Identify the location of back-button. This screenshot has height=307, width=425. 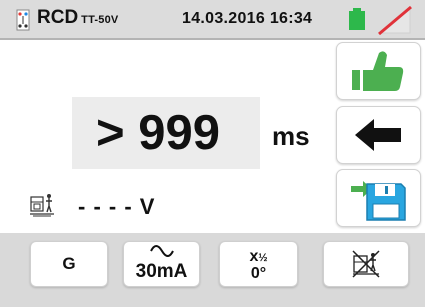
(378, 135).